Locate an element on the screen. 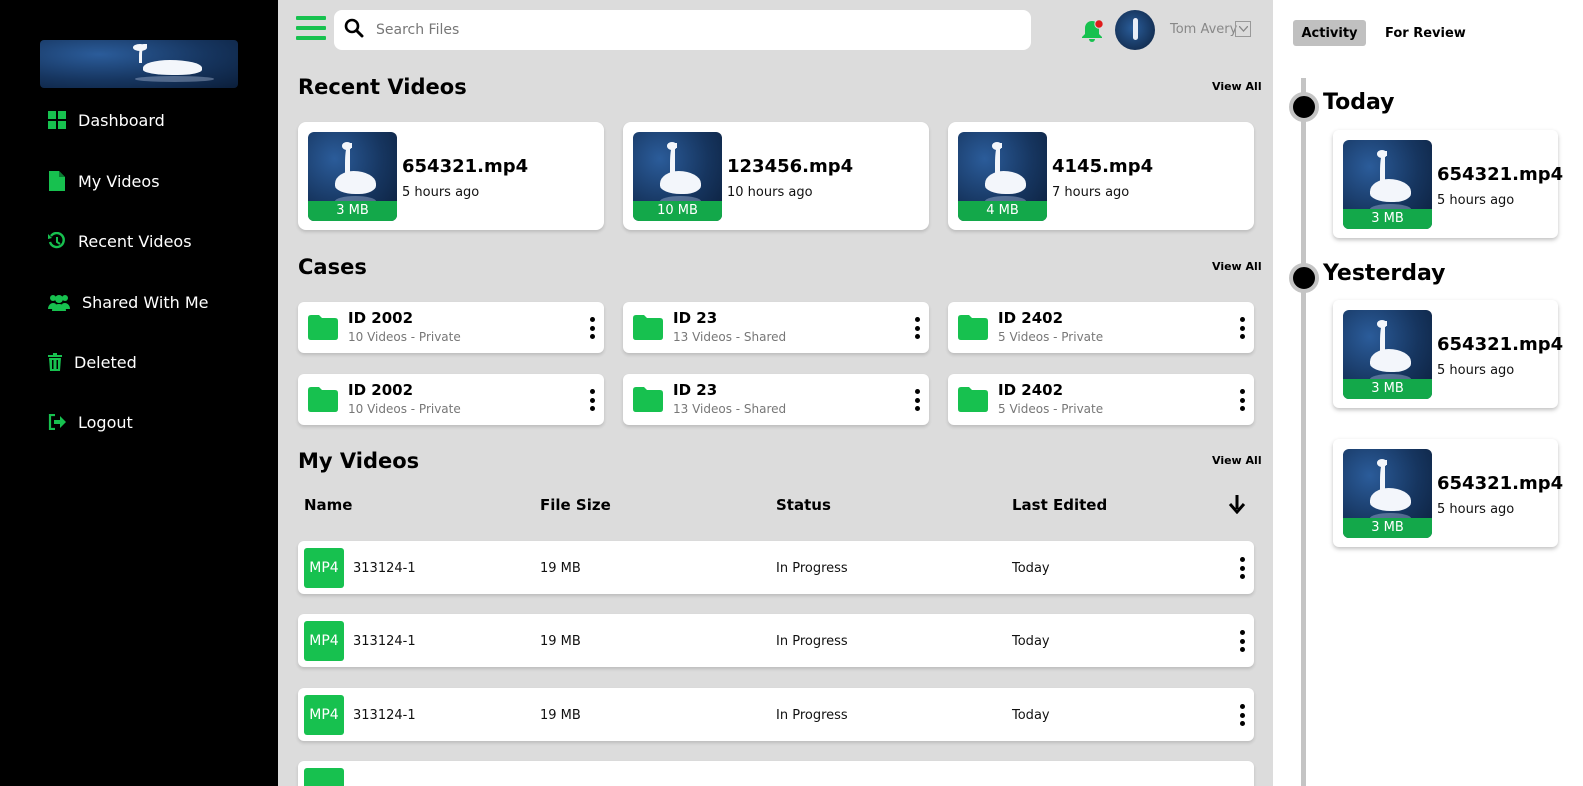  case-id: ID 23 is located at coordinates (695, 390).